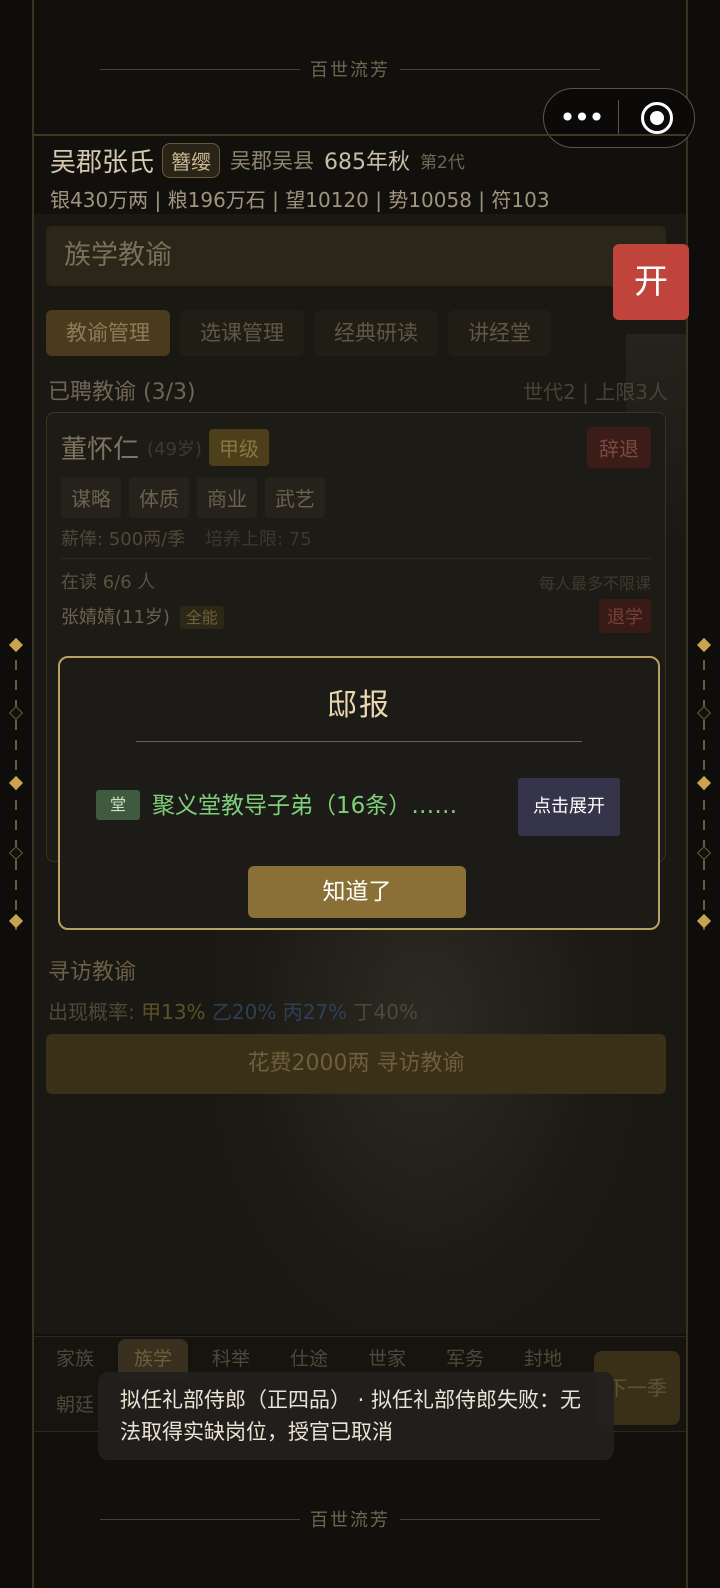 This screenshot has width=720, height=1588. I want to click on close-miniprogram-icon, so click(656, 118).